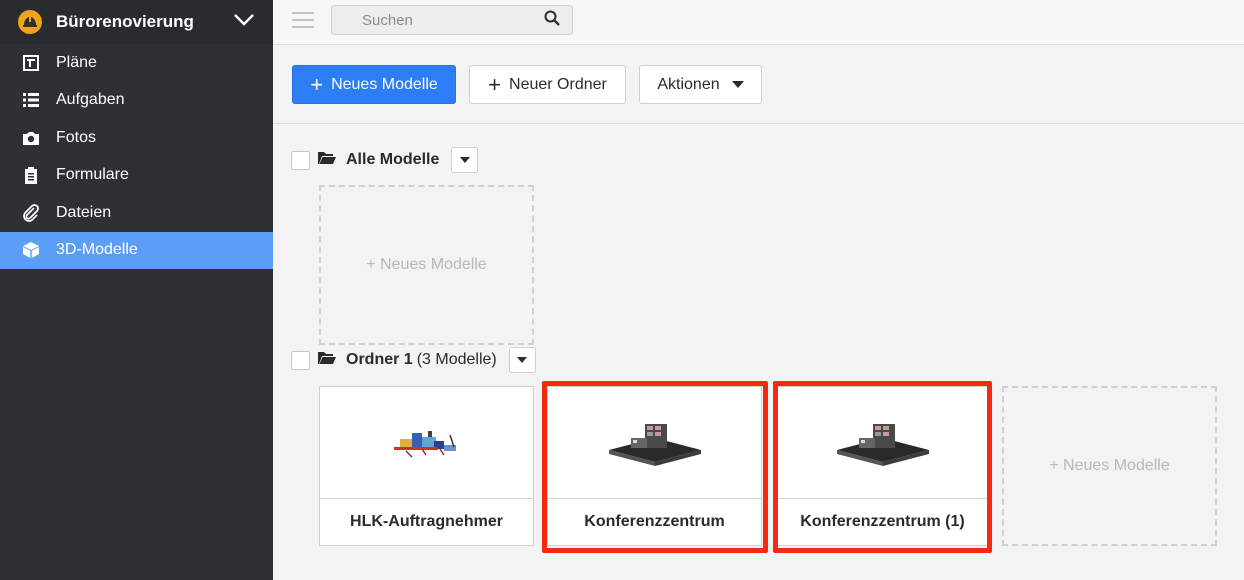 This screenshot has height=580, width=1244. I want to click on folder-header-alle-modelle: Alle Modelle, so click(385, 160).